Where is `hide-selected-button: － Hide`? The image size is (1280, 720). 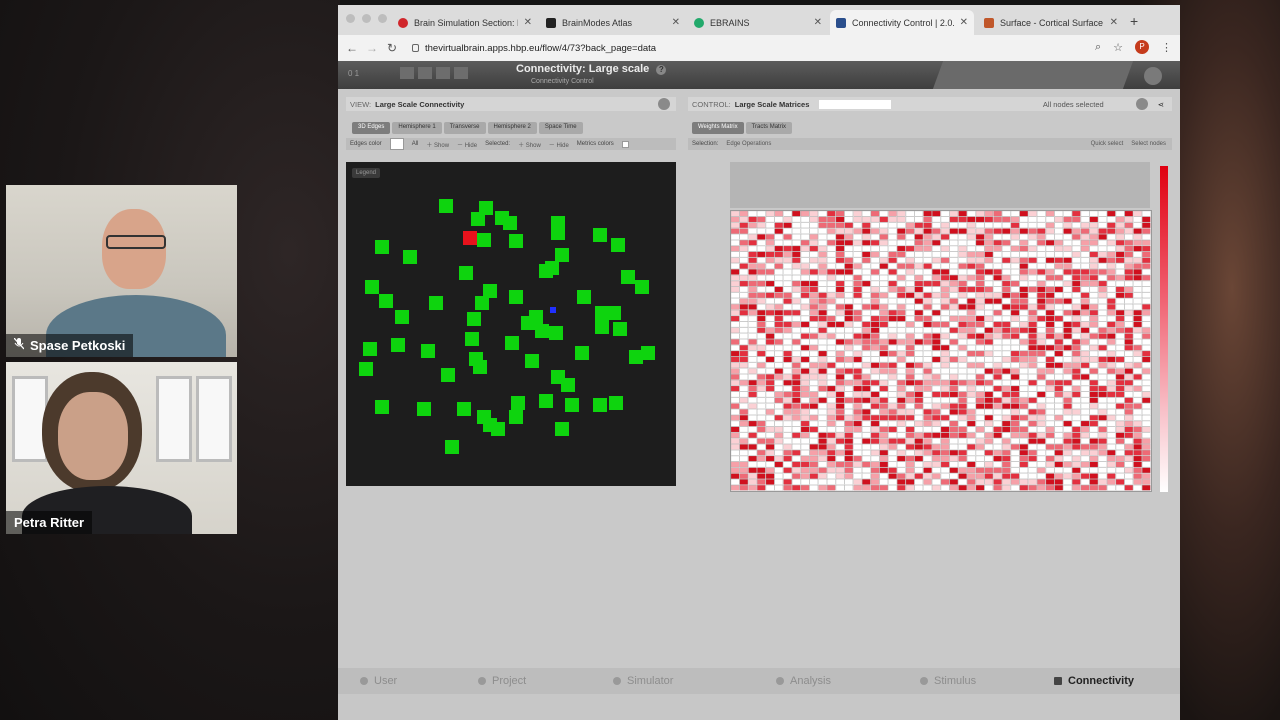 hide-selected-button: － Hide is located at coordinates (559, 144).